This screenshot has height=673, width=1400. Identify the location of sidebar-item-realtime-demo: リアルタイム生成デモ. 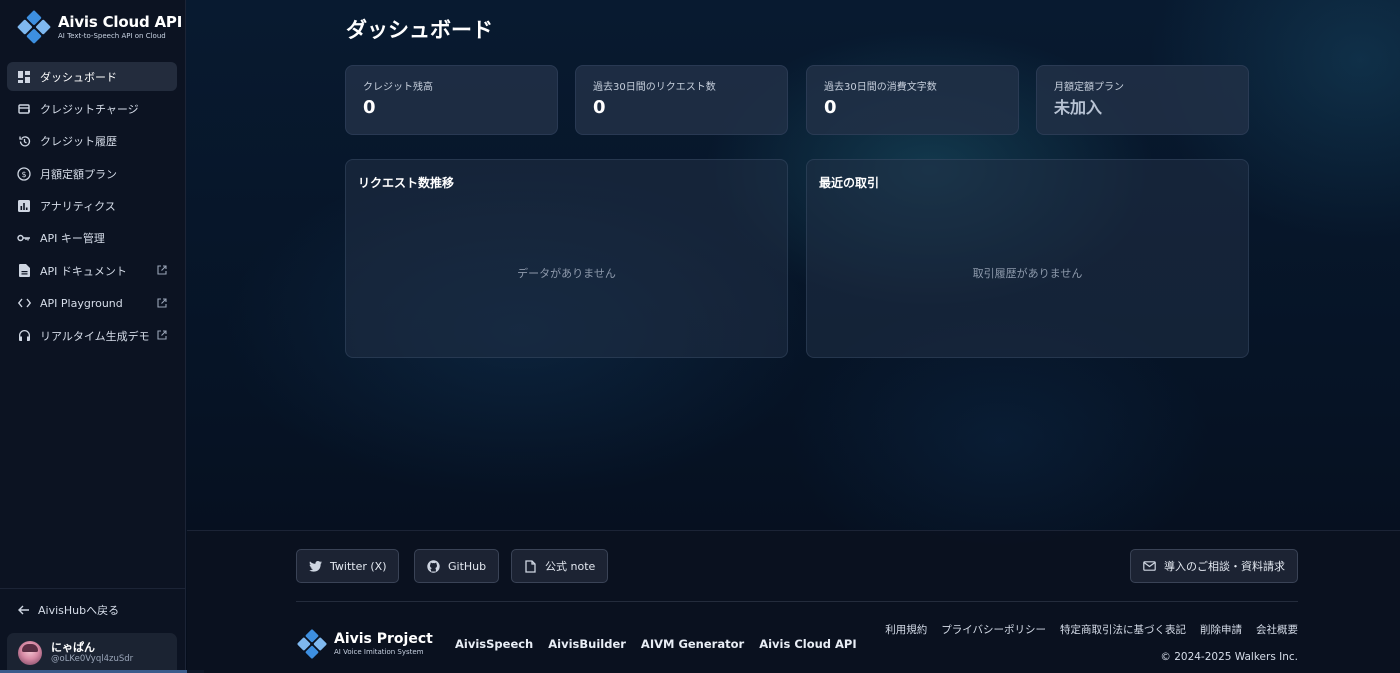
(92, 335).